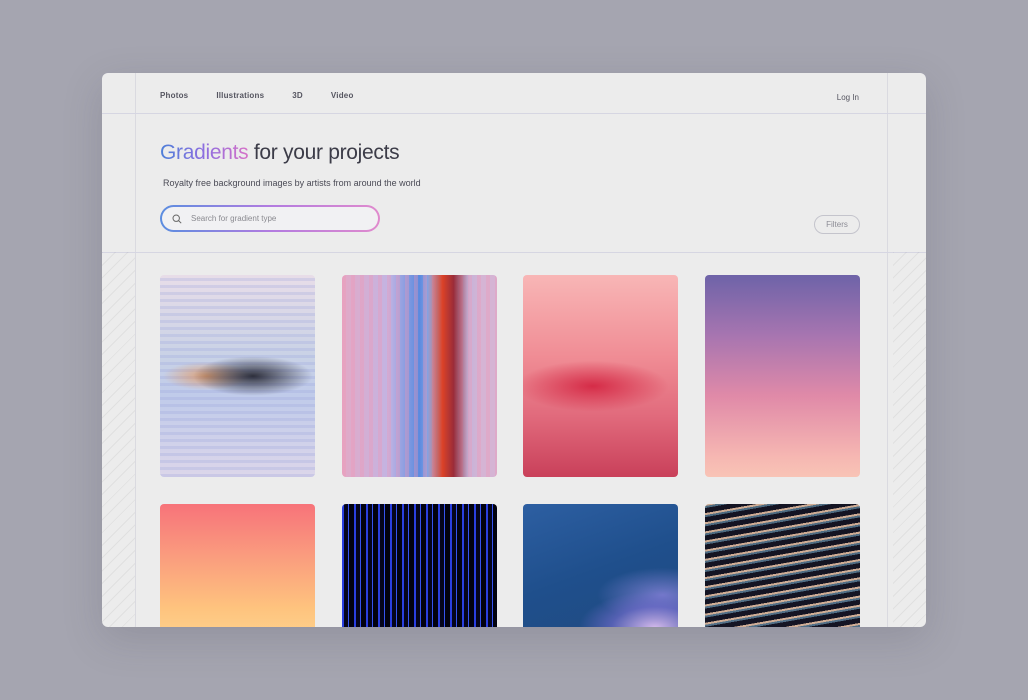 The height and width of the screenshot is (700, 1028). I want to click on nav-item-illustrations: Illustrations, so click(240, 95).